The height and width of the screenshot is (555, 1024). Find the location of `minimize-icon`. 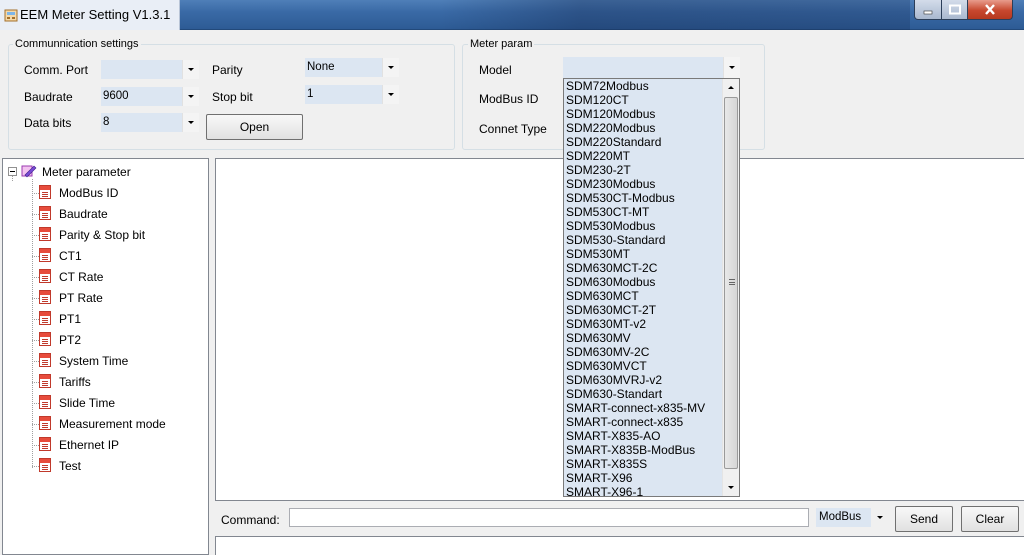

minimize-icon is located at coordinates (928, 12).